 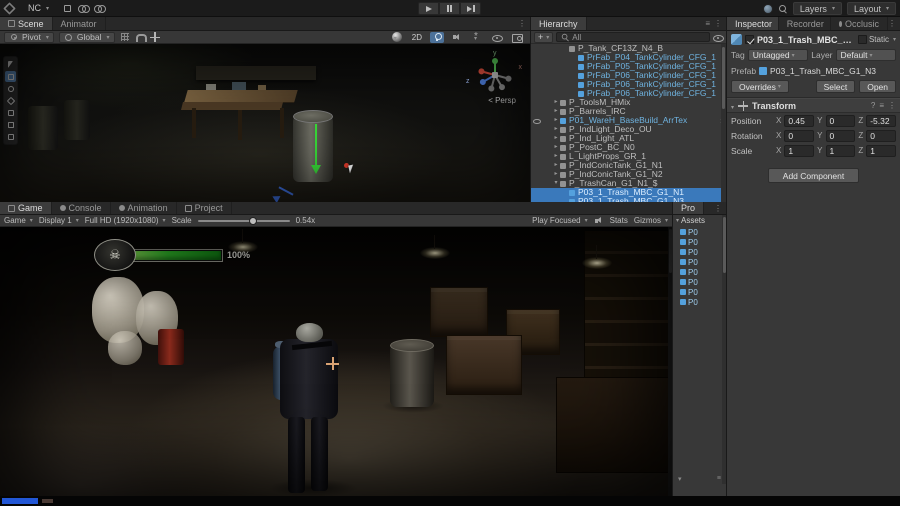 What do you see at coordinates (866, 55) in the screenshot?
I see `layer-dropdown: Default` at bounding box center [866, 55].